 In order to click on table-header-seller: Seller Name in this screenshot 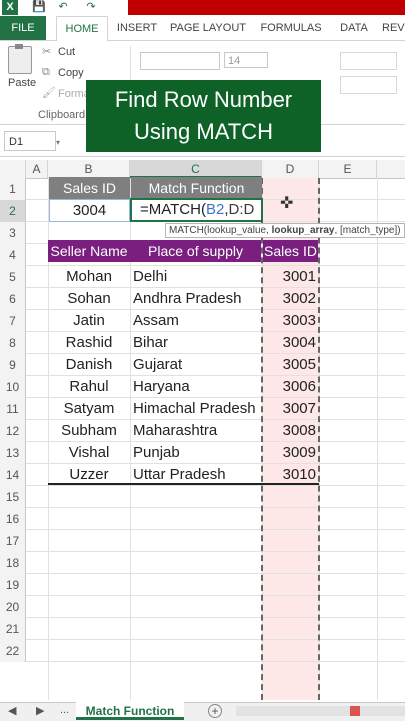, I will do `click(89, 251)`.